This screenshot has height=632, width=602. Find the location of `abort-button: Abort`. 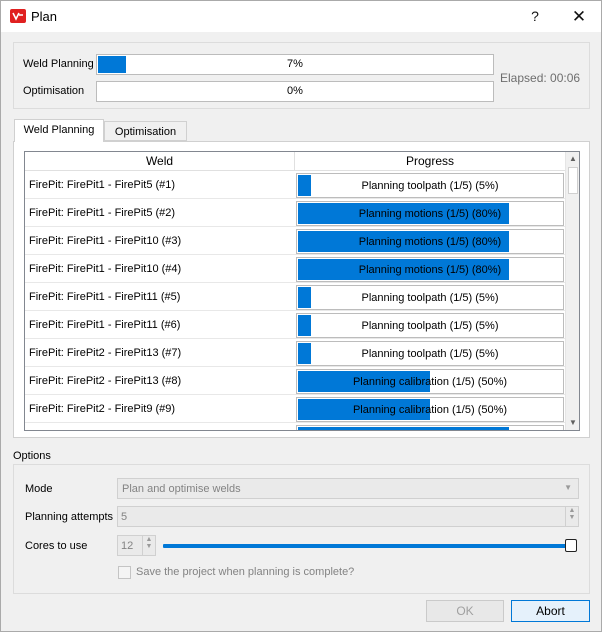

abort-button: Abort is located at coordinates (550, 611).